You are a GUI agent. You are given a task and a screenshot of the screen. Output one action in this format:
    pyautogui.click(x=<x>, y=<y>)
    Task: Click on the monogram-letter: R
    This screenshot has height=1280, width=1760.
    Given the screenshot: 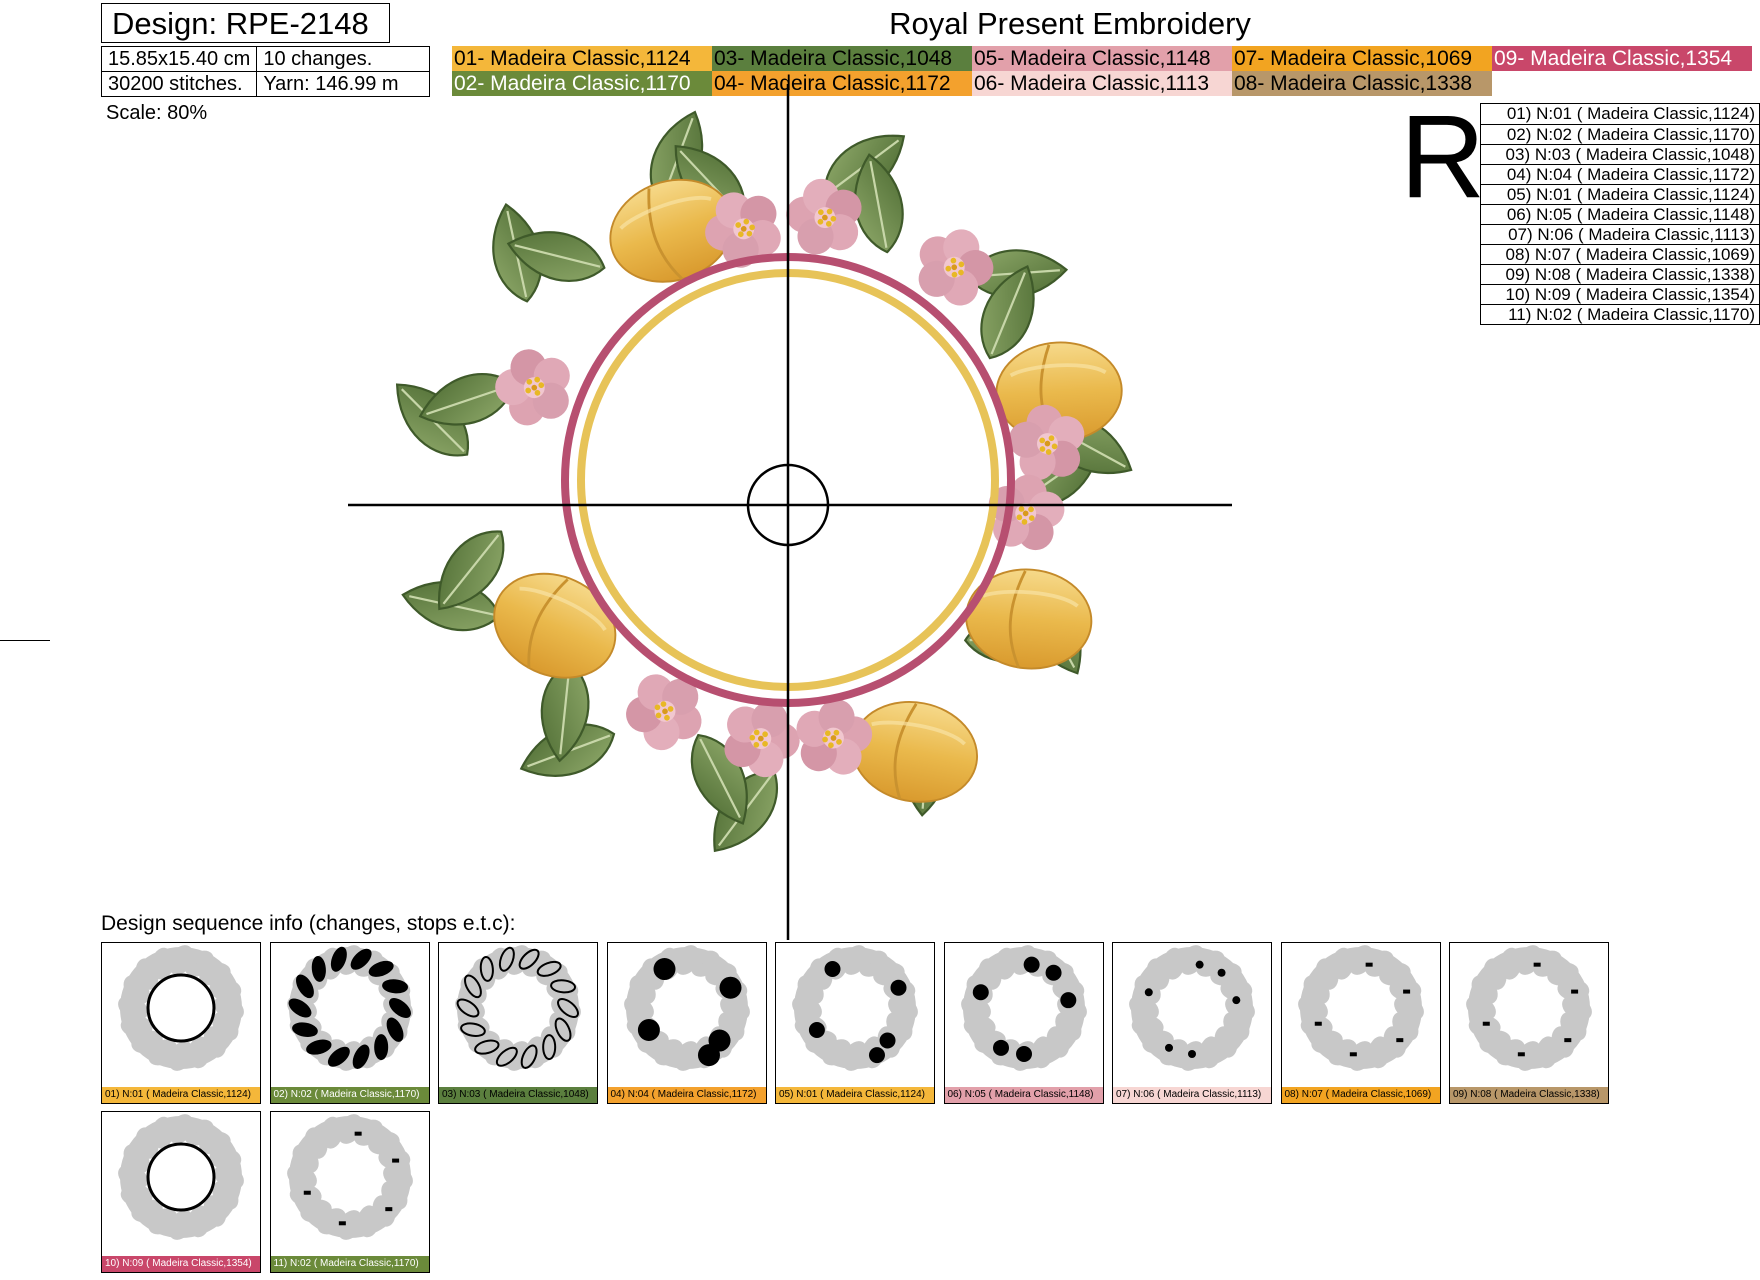 What is the action you would take?
    pyautogui.click(x=1443, y=157)
    